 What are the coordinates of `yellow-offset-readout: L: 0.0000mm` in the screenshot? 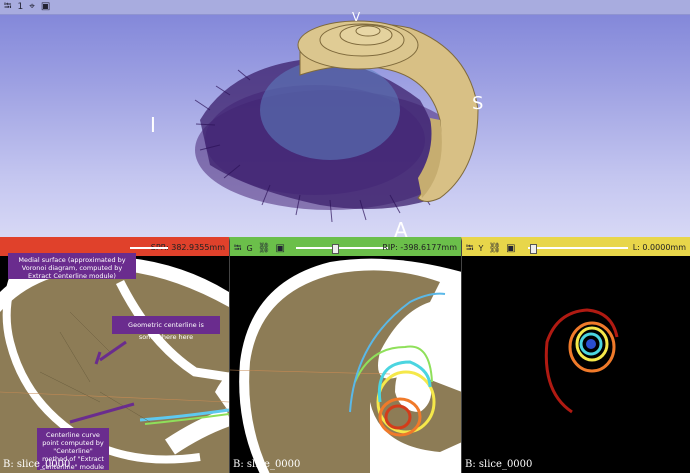 It's located at (659, 247).